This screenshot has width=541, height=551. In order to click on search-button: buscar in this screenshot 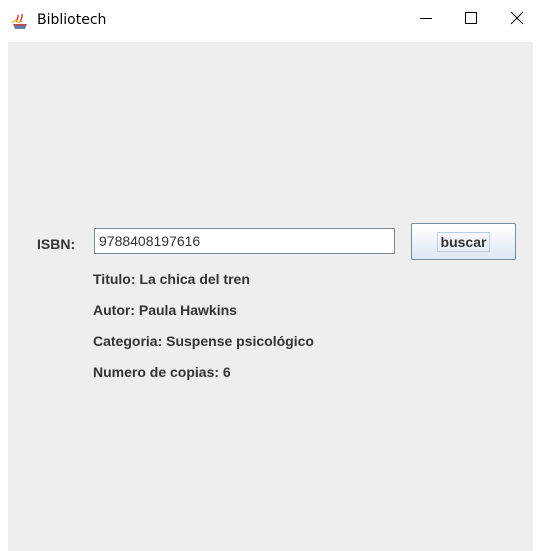, I will do `click(463, 241)`.